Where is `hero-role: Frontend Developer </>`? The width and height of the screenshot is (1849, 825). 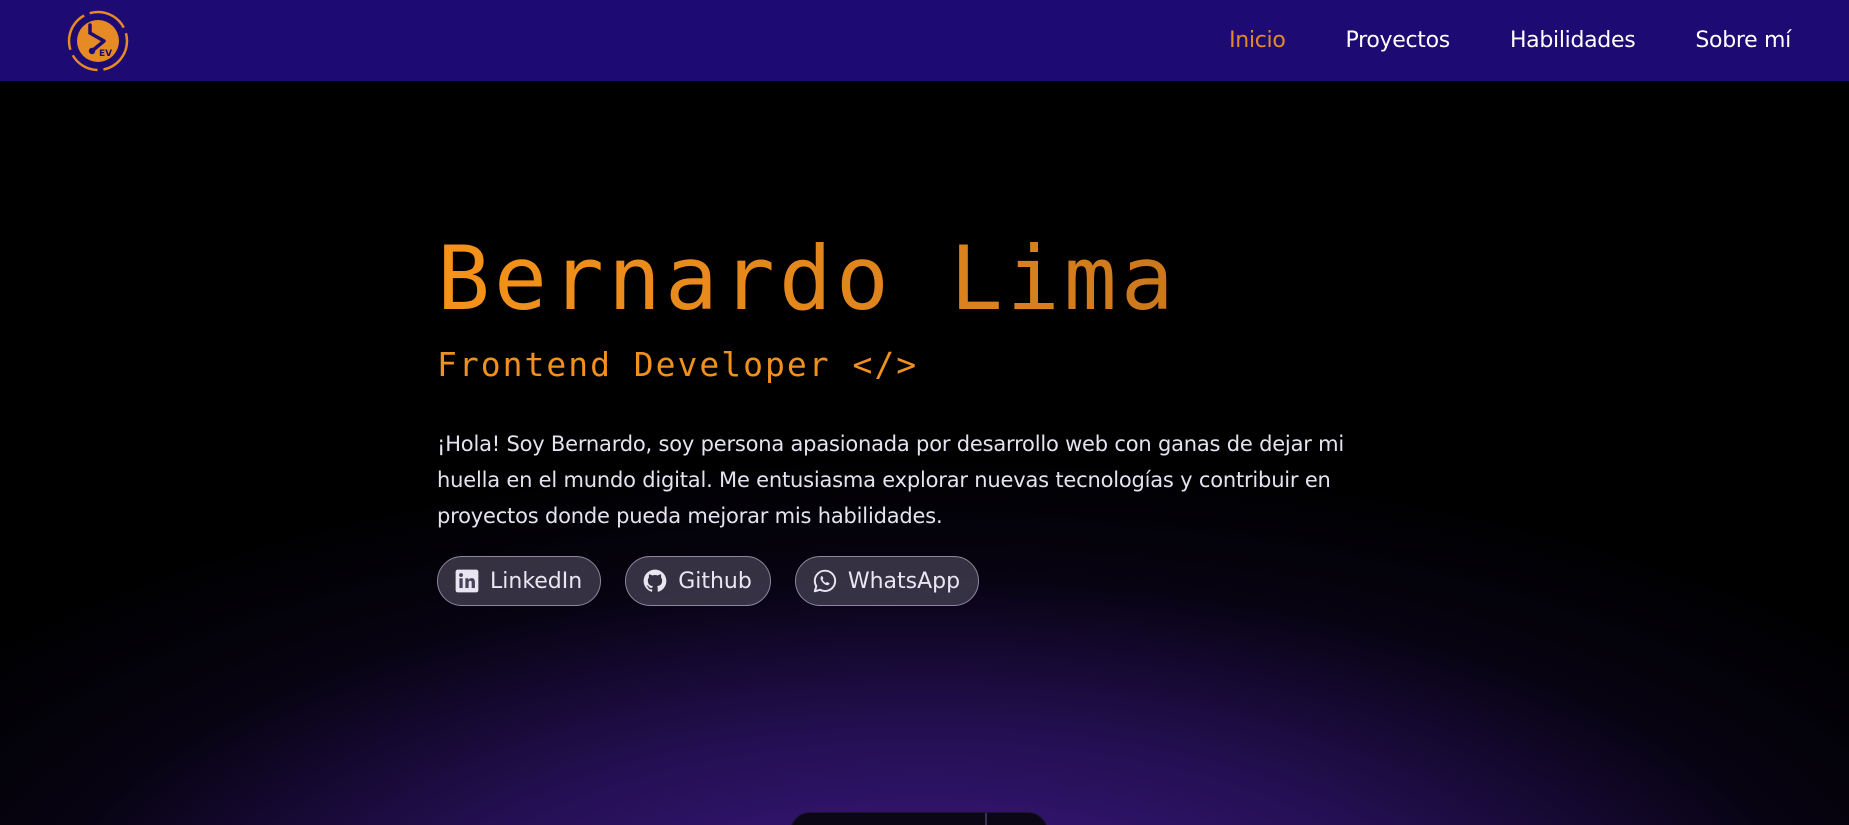
hero-role: Frontend Developer </> is located at coordinates (678, 364).